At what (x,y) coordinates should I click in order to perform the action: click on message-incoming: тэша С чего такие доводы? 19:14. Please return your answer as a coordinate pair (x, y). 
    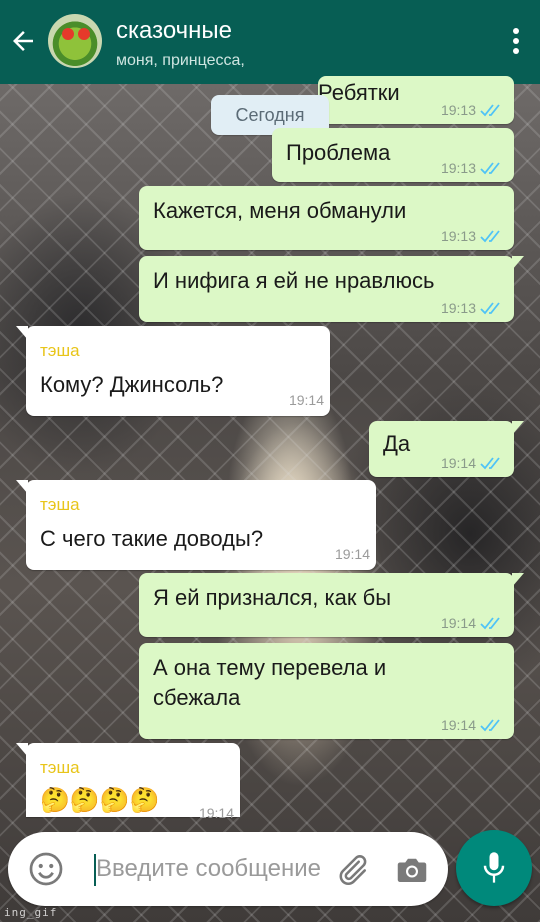
    Looking at the image, I should click on (196, 525).